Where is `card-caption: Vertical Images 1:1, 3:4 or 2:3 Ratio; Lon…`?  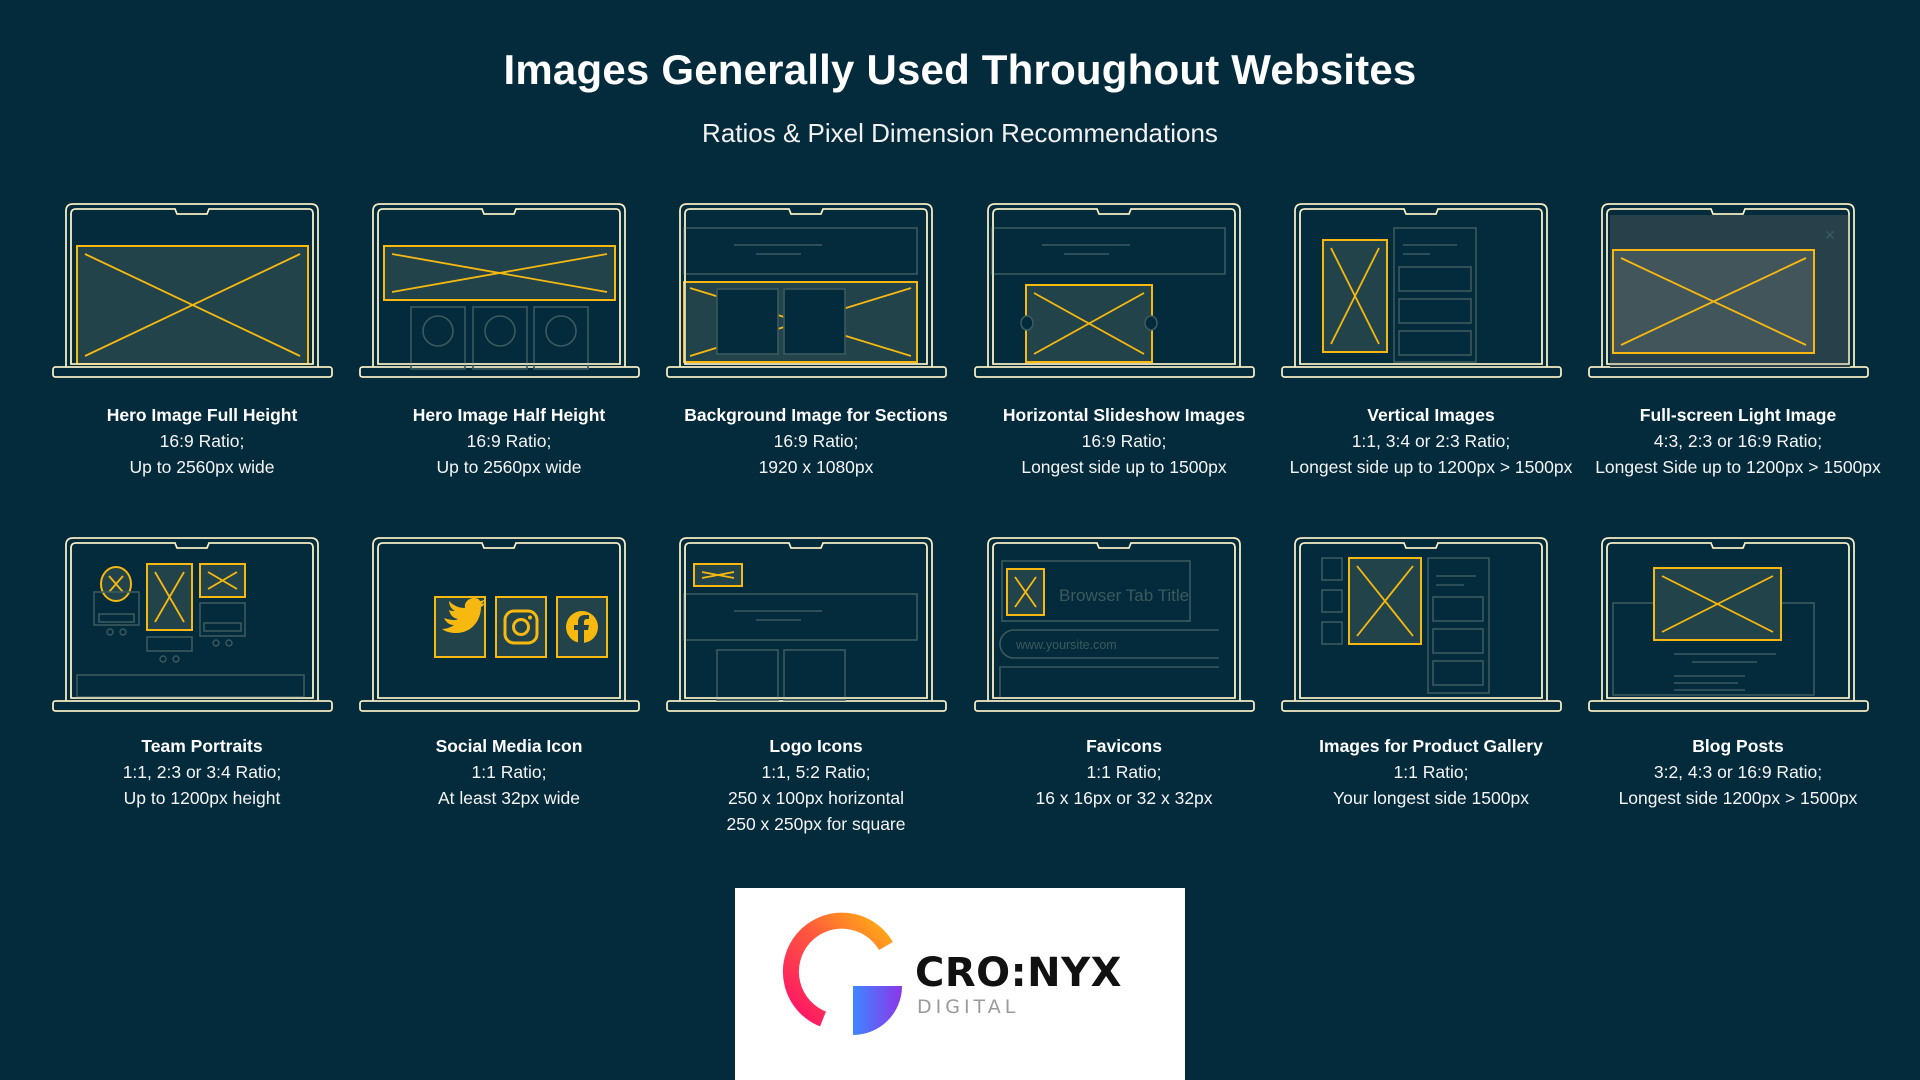
card-caption: Vertical Images 1:1, 3:4 or 2:3 Ratio; Lon… is located at coordinates (1431, 441).